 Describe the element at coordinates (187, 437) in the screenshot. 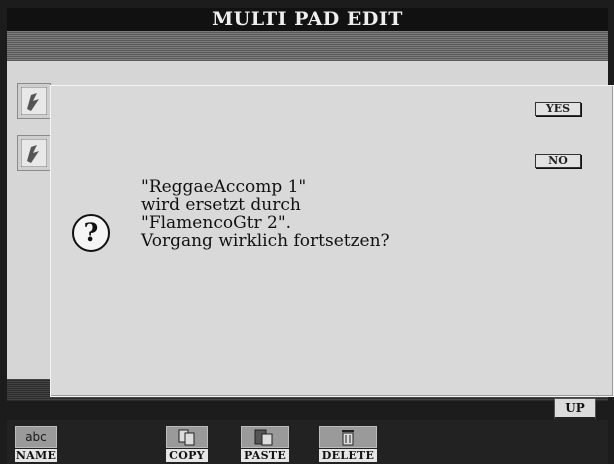

I see `copy-icon` at that location.